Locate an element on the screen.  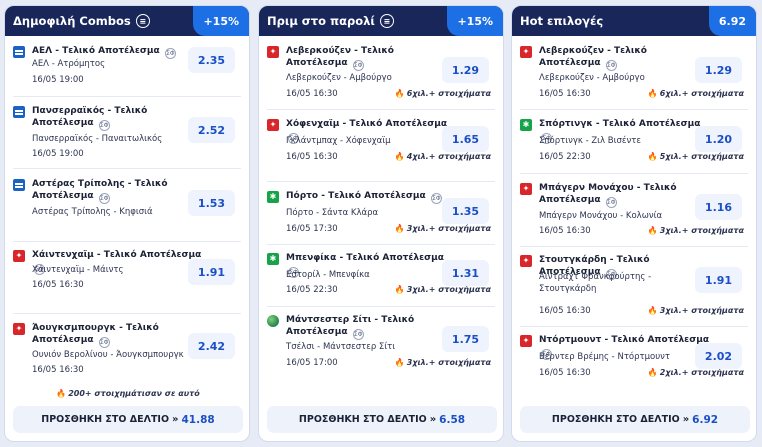
odds-button: 1.35 is located at coordinates (465, 211).